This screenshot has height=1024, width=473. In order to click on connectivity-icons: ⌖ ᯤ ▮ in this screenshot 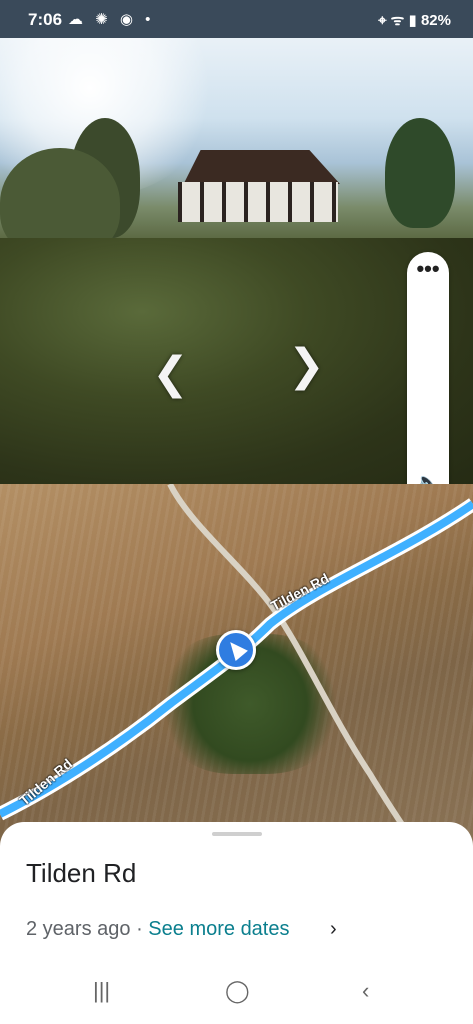, I will do `click(397, 20)`.